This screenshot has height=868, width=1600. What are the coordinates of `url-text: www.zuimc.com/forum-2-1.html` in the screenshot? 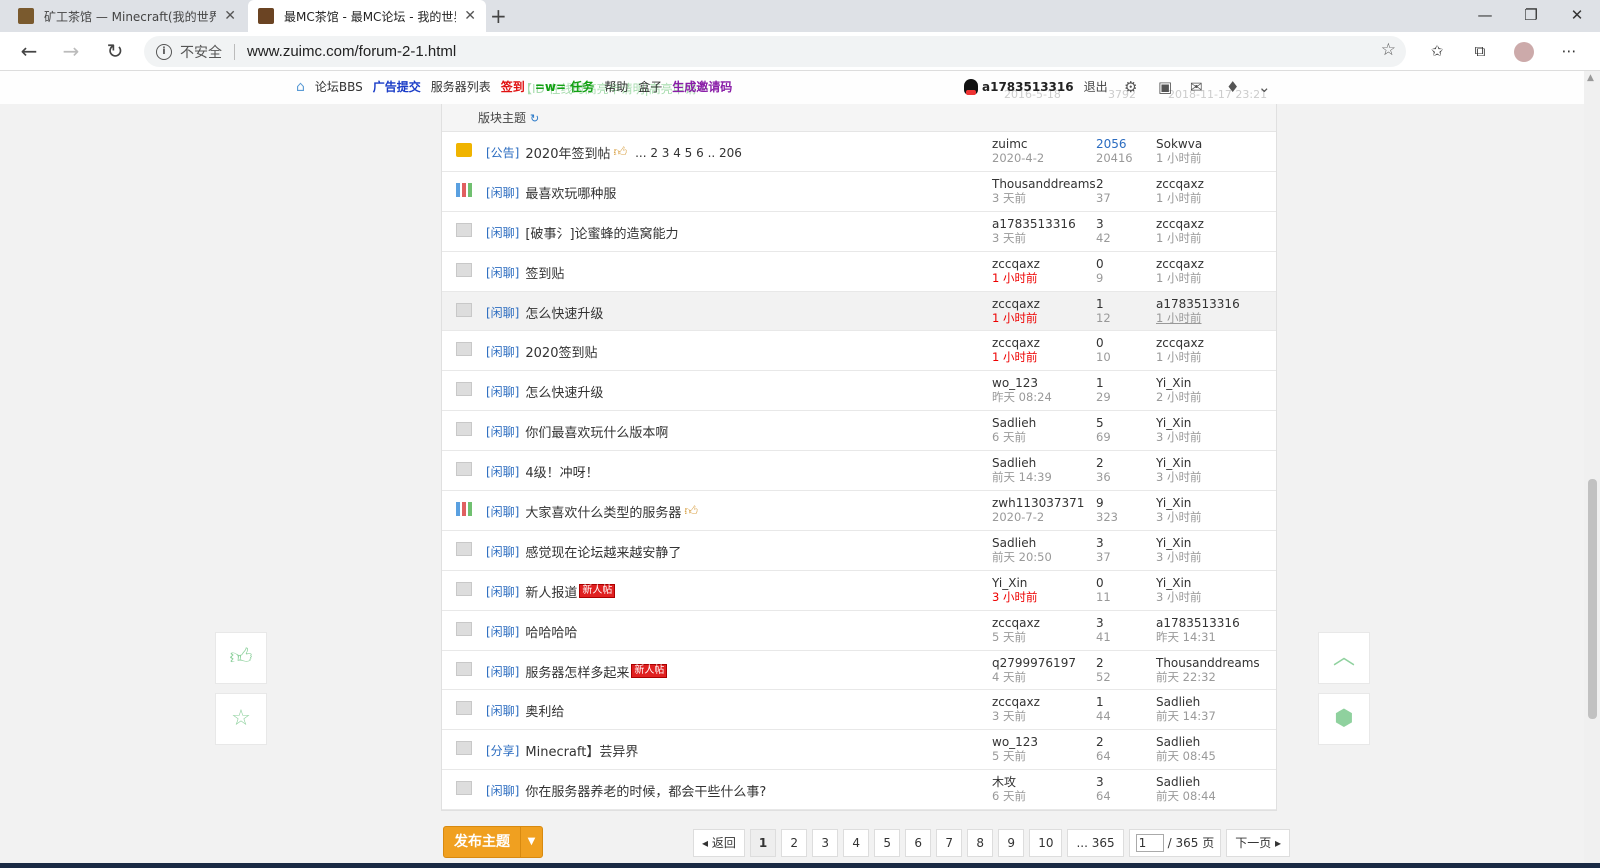 It's located at (351, 51).